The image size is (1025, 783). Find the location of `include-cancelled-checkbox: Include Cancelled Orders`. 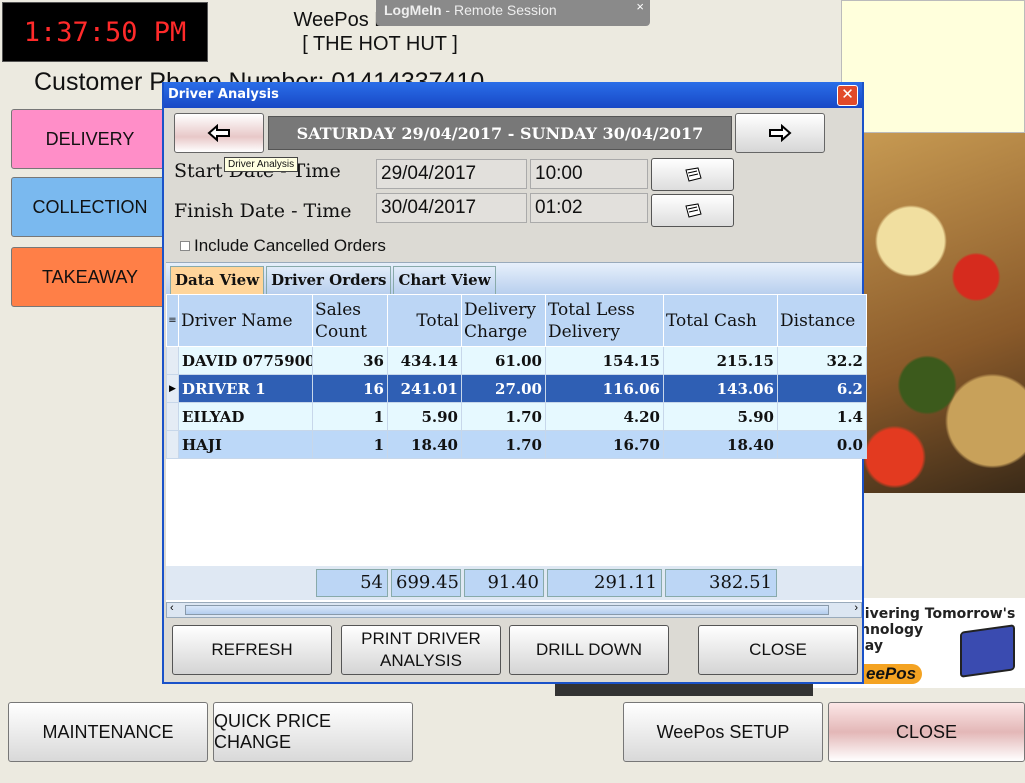

include-cancelled-checkbox: Include Cancelled Orders is located at coordinates (283, 246).